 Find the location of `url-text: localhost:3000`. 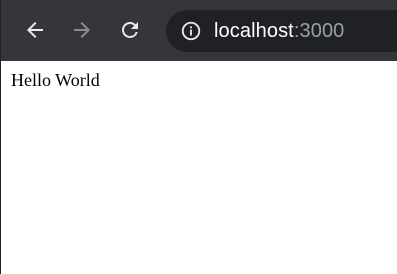

url-text: localhost:3000 is located at coordinates (279, 31).